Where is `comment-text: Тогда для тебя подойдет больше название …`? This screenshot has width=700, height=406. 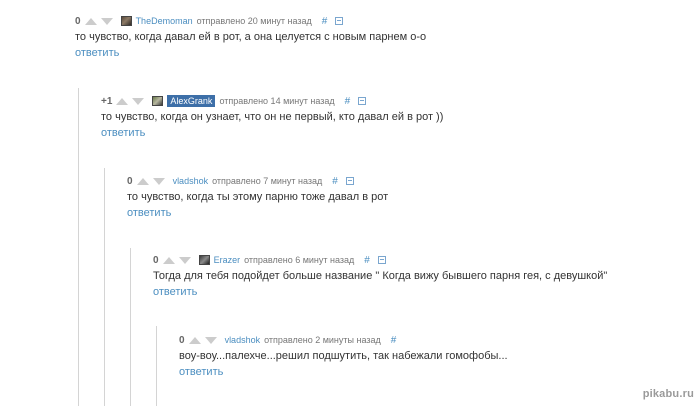 comment-text: Тогда для тебя подойдет больше название … is located at coordinates (380, 276).